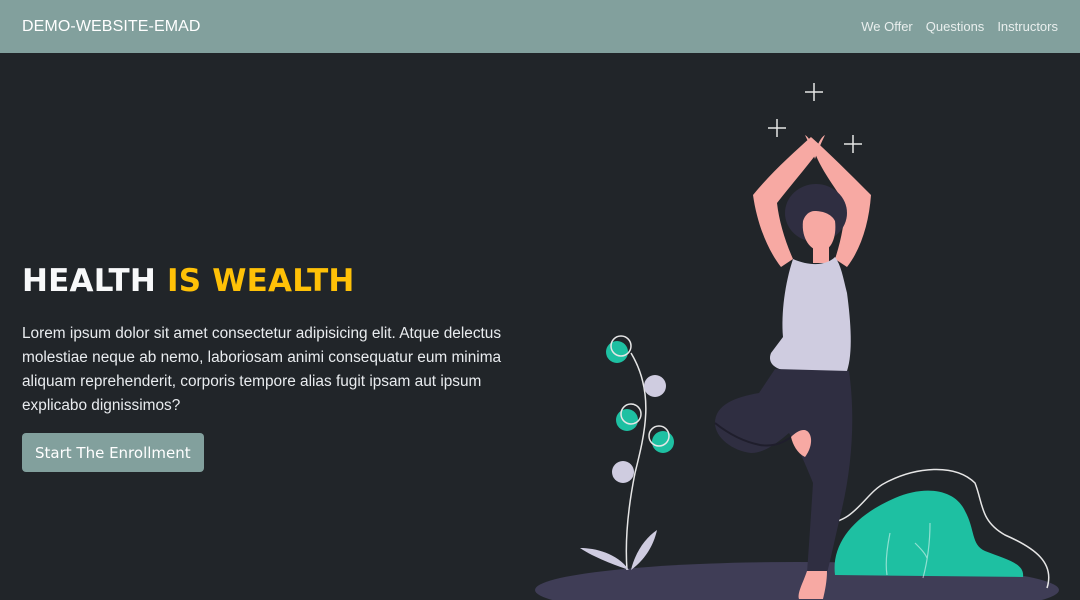  Describe the element at coordinates (937, 528) in the screenshot. I see `bush-shape` at that location.